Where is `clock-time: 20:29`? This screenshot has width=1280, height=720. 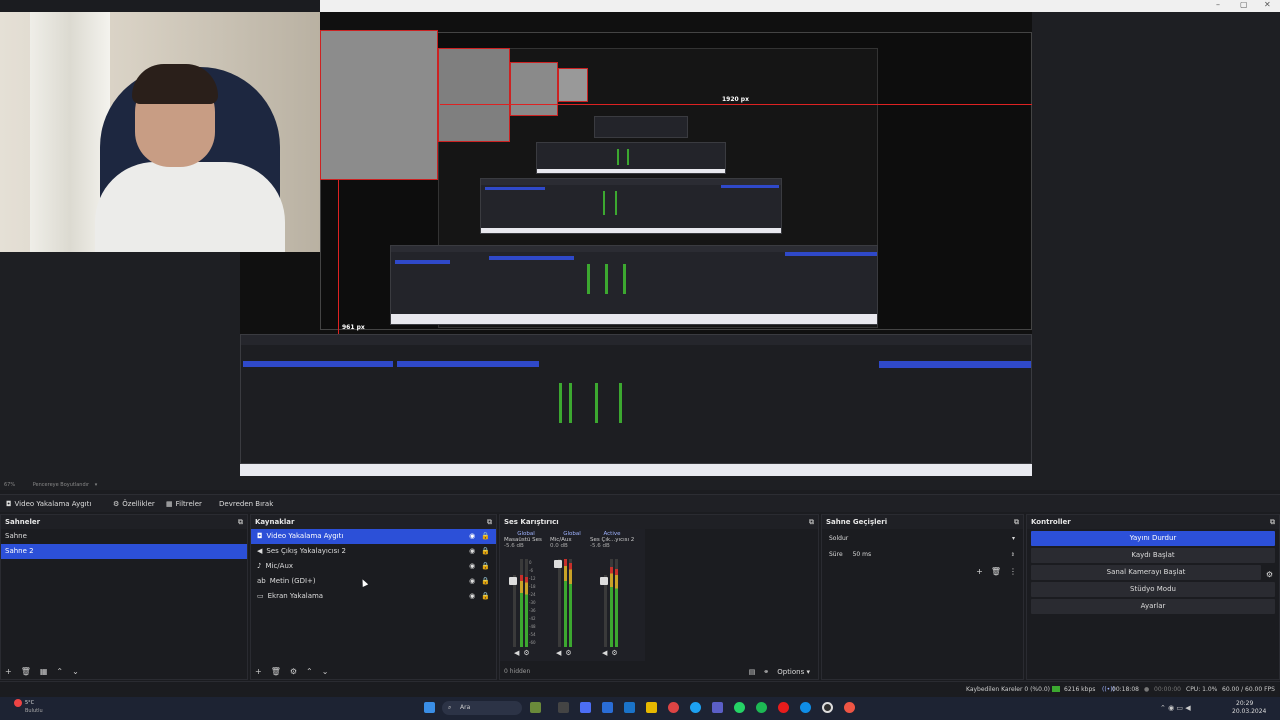
clock-time: 20:29 is located at coordinates (1244, 703).